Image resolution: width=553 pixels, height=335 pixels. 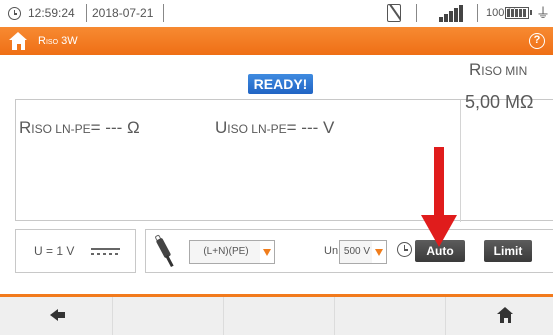 I want to click on back-arrow-icon, so click(x=57, y=315).